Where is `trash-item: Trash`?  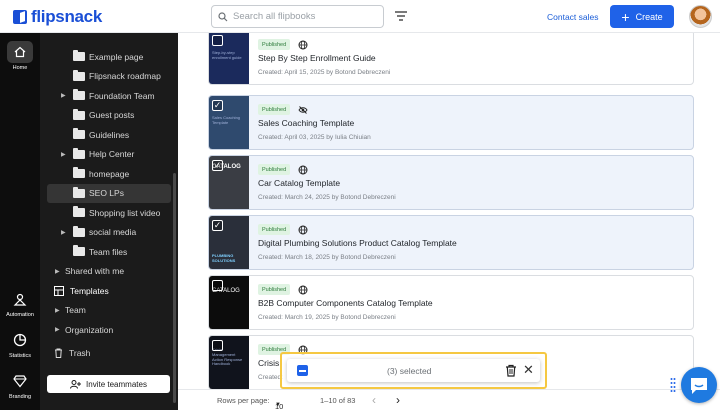
trash-item: Trash is located at coordinates (109, 354).